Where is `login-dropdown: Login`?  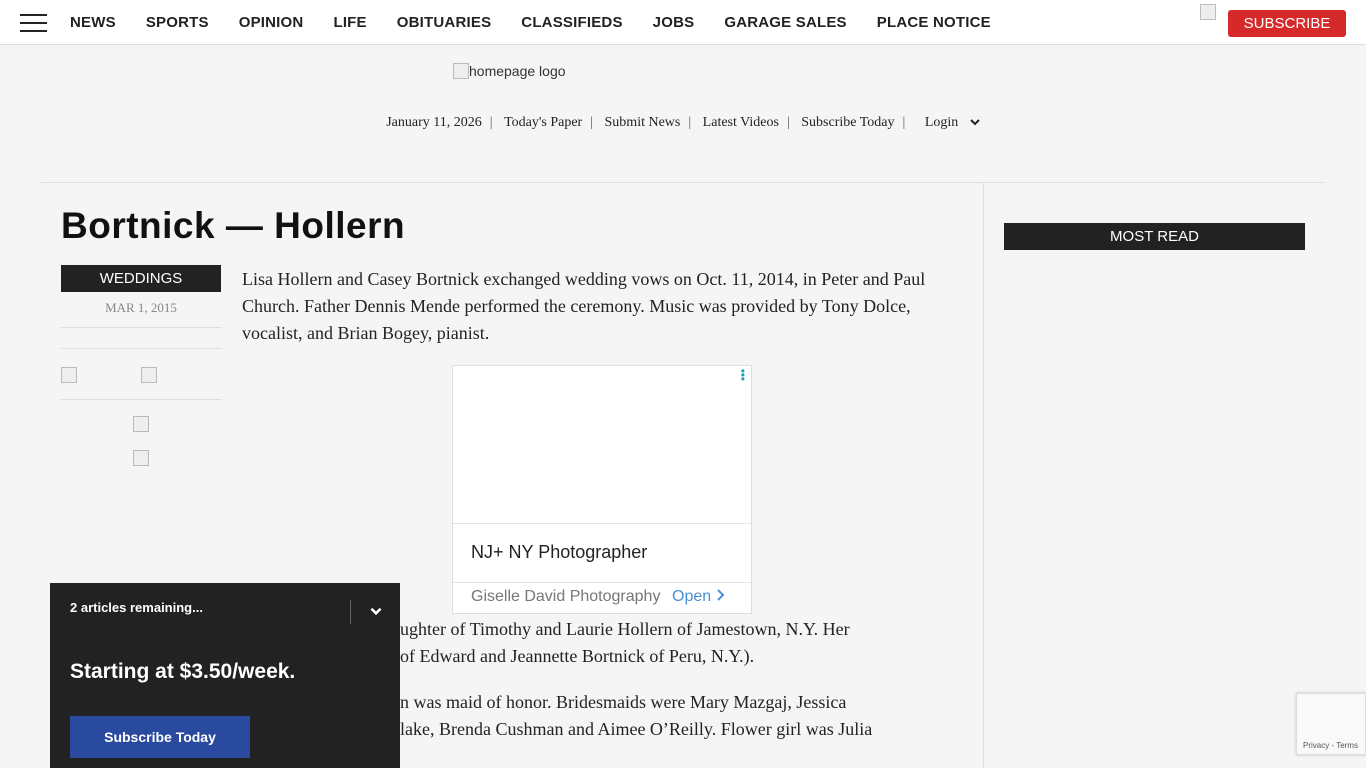 login-dropdown: Login is located at coordinates (948, 122).